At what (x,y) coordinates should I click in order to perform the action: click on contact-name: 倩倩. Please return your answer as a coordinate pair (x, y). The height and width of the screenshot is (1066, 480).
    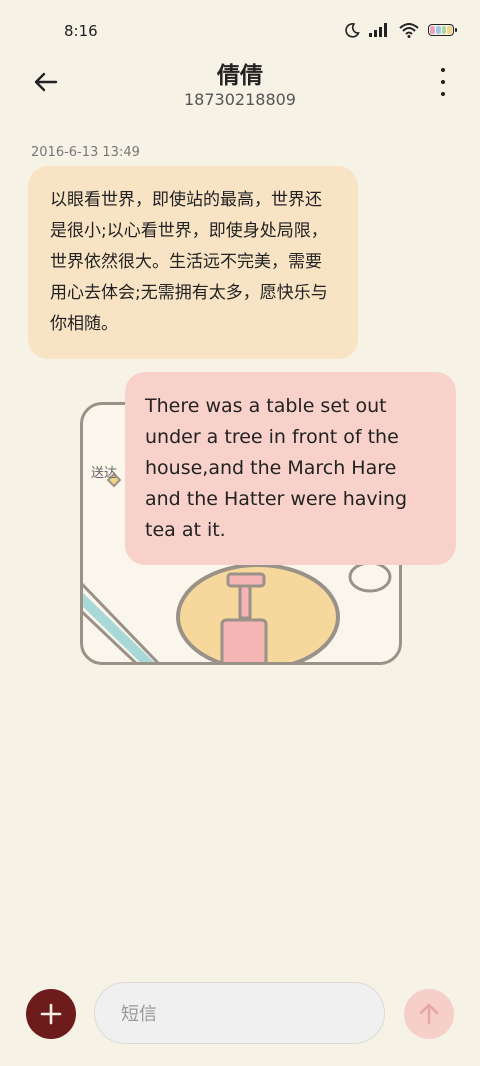
    Looking at the image, I should click on (240, 76).